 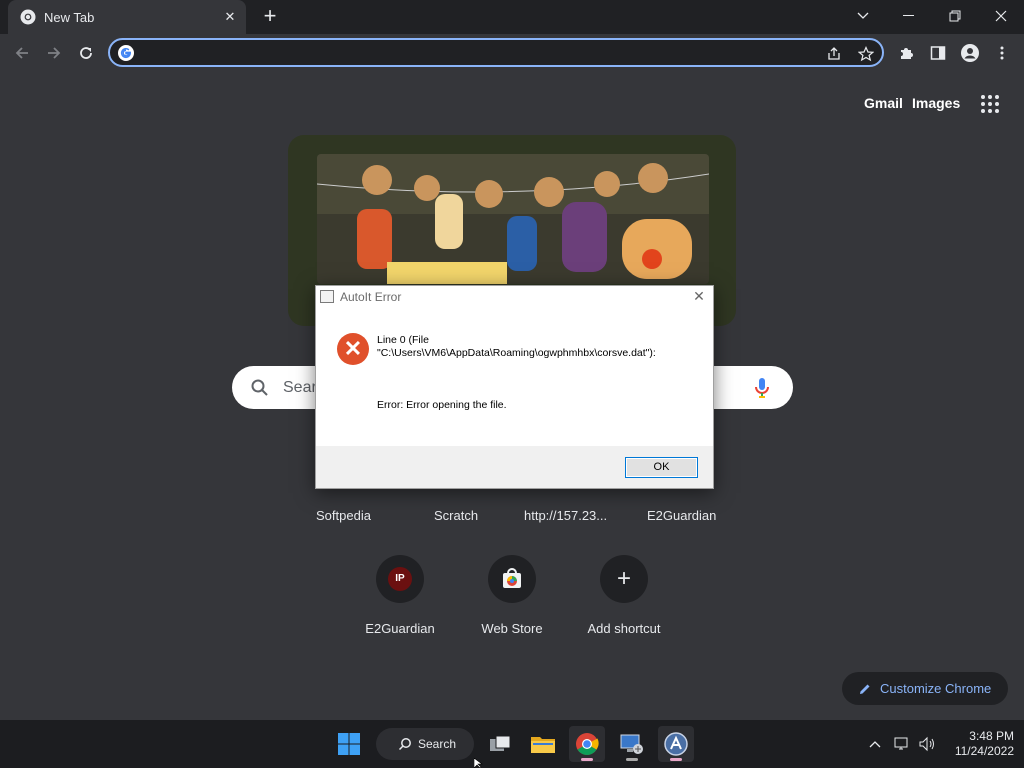 I want to click on remote-desktop-button, so click(x=632, y=744).